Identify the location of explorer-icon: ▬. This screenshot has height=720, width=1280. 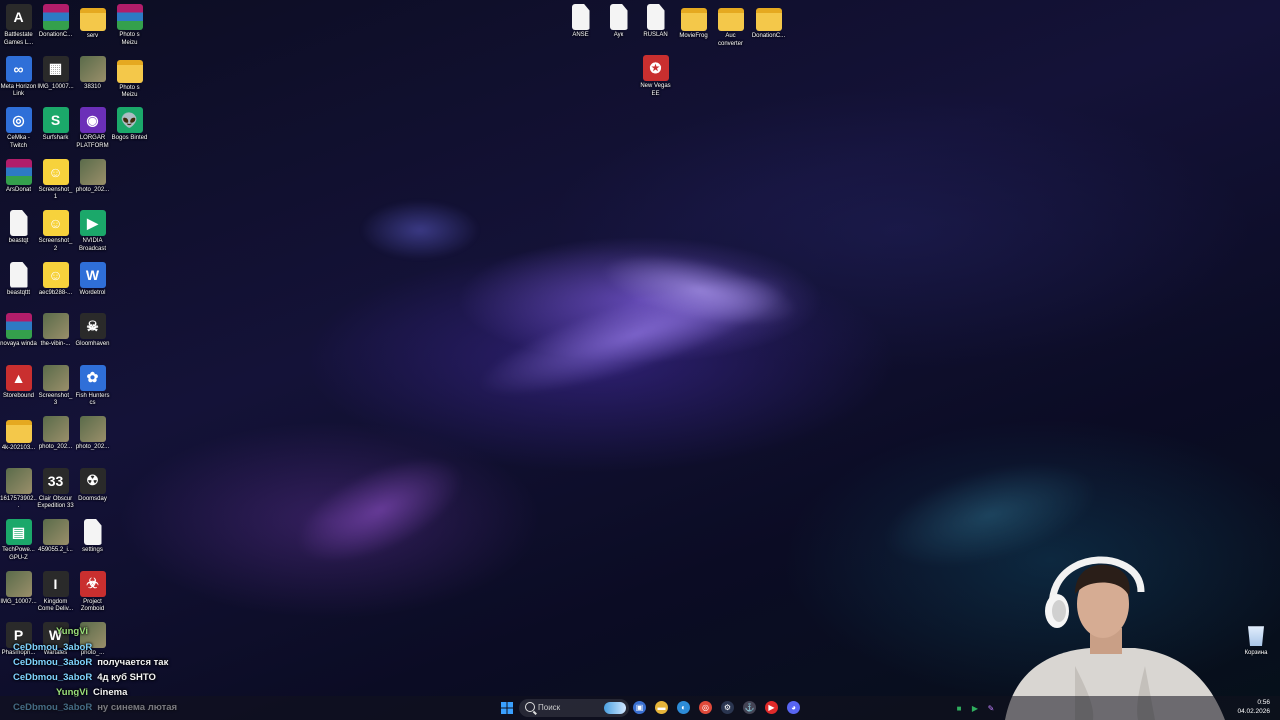
(661, 707).